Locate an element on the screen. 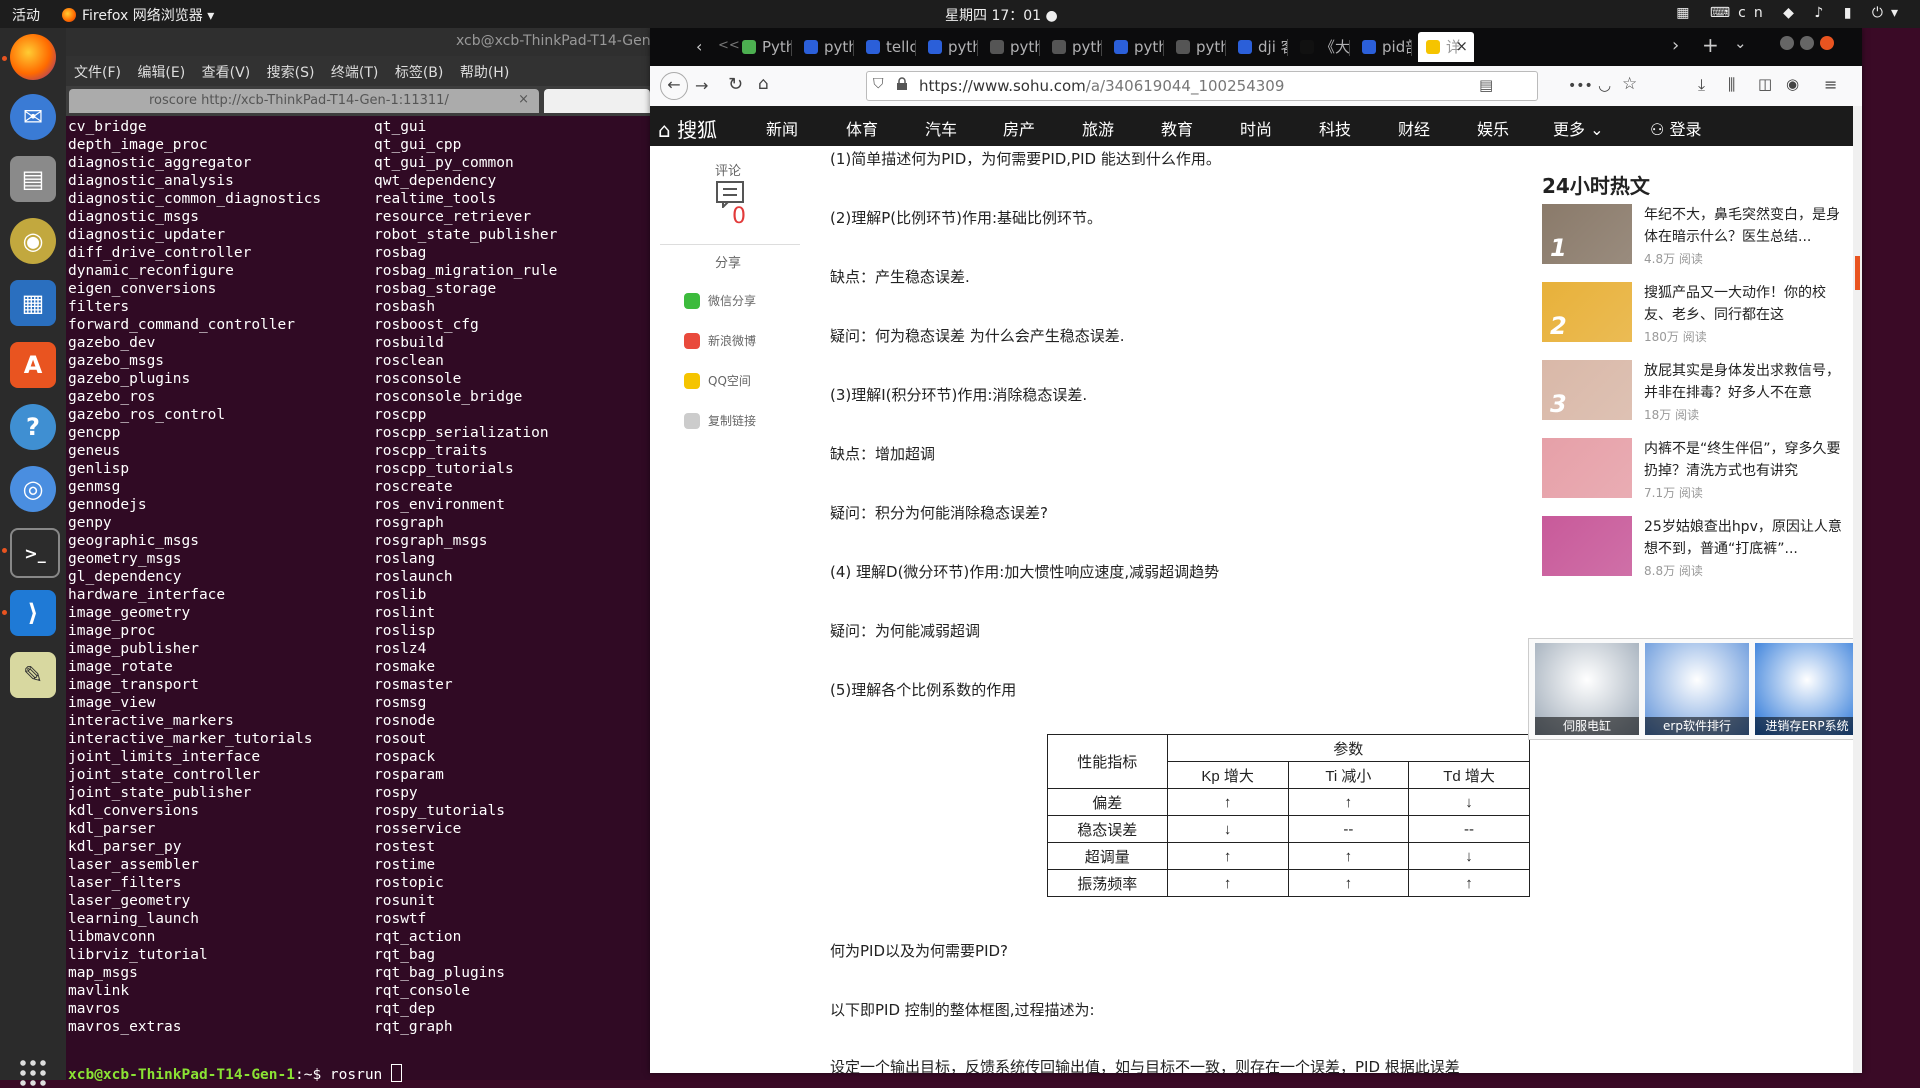 Image resolution: width=1920 pixels, height=1088 pixels. library-icon: ⫼ is located at coordinates (1731, 85).